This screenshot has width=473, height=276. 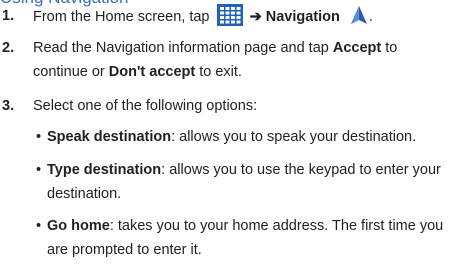 I want to click on step-number: 1., so click(x=8, y=16).